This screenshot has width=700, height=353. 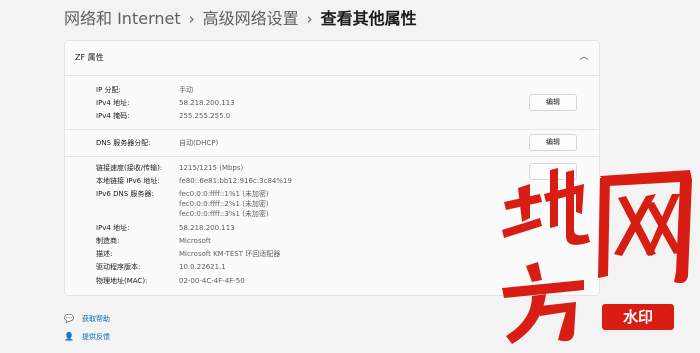 What do you see at coordinates (332, 58) in the screenshot?
I see `section-header-zf: ZF 属性 ︿` at bounding box center [332, 58].